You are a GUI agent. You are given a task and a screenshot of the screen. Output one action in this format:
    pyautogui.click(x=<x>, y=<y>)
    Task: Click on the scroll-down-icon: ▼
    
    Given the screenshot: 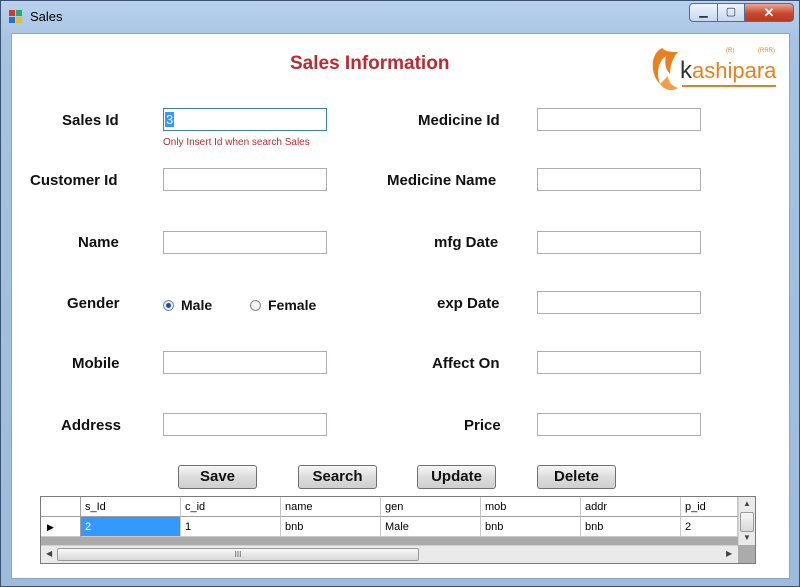 What is the action you would take?
    pyautogui.click(x=747, y=537)
    